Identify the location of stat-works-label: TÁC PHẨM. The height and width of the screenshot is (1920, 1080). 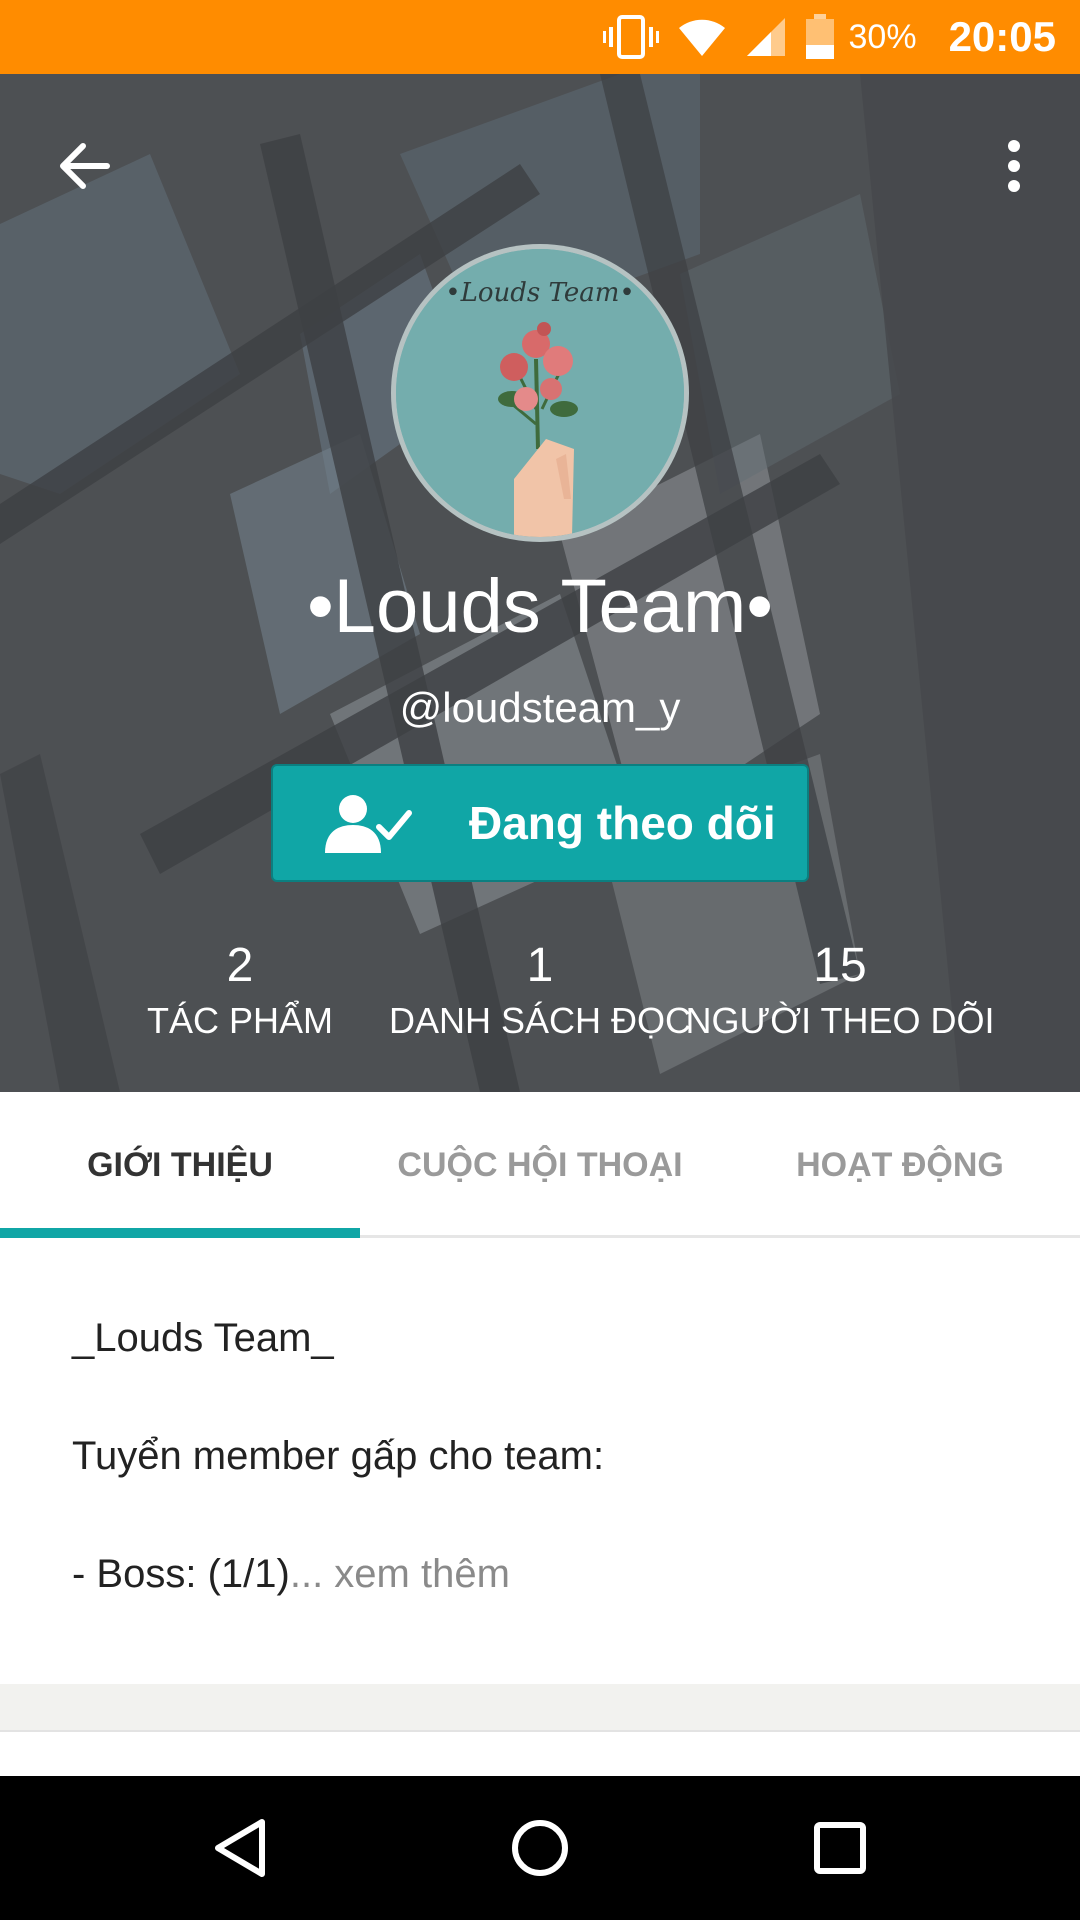
(239, 1020).